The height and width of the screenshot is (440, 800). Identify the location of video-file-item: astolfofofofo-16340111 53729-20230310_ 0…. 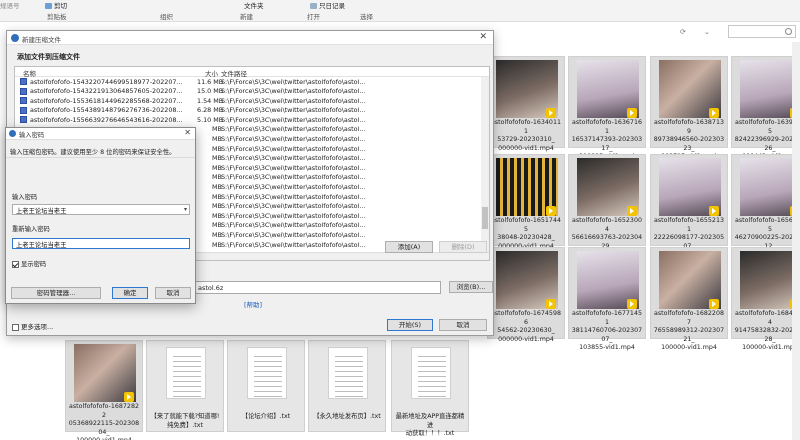
(526, 104).